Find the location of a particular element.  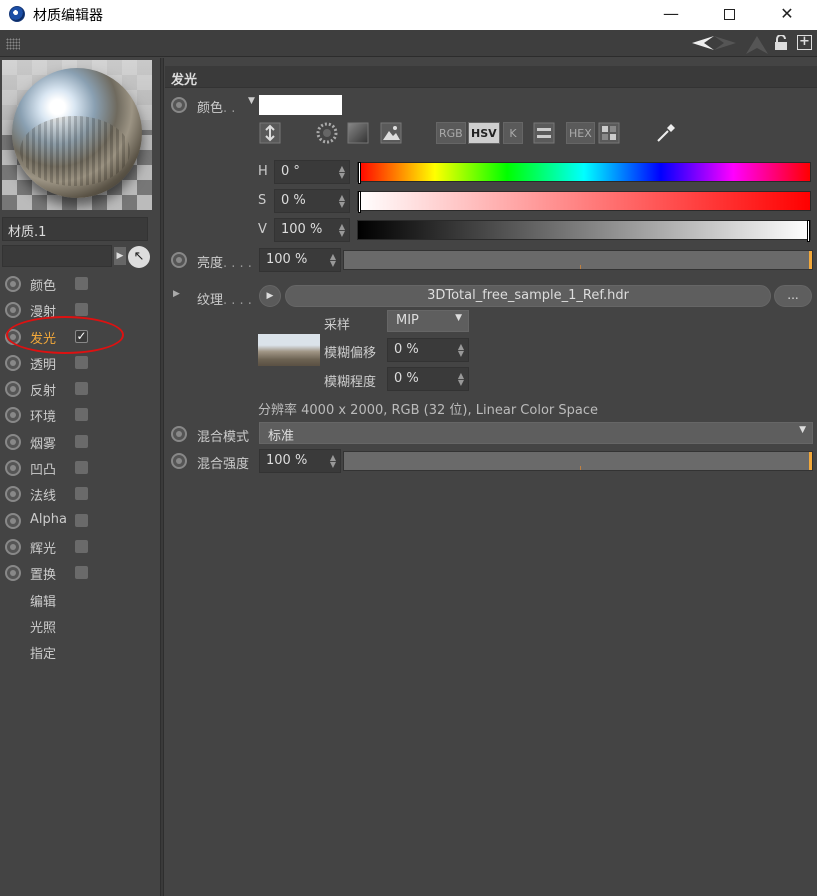

blur-offset-field: 0 % ▲ ▼ is located at coordinates (428, 350).